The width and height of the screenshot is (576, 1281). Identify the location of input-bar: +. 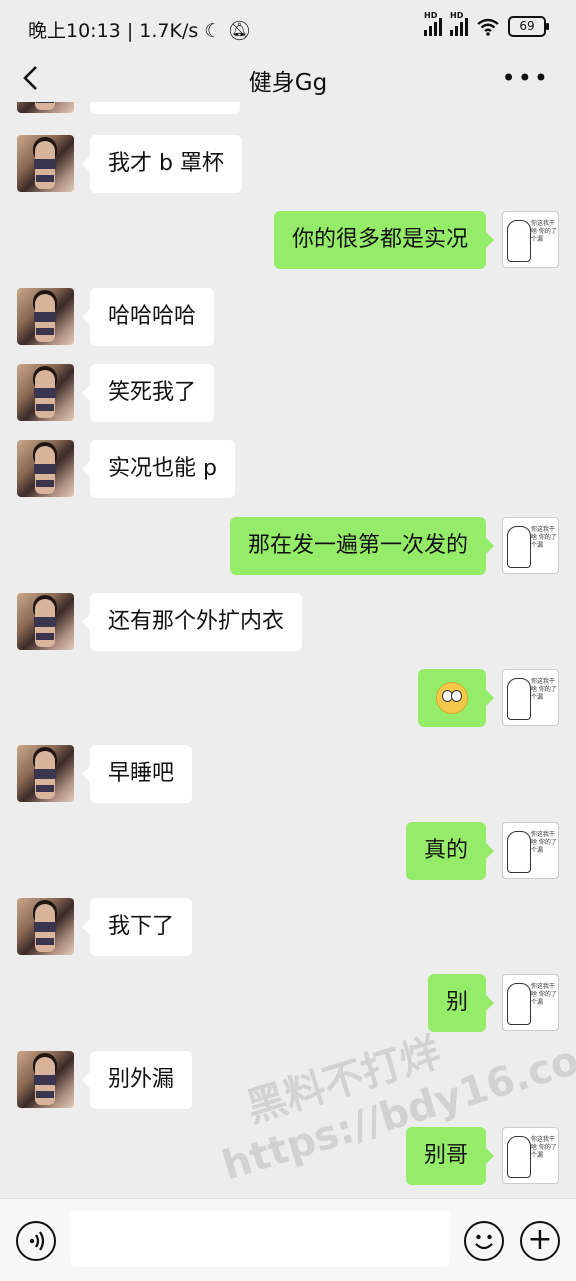
(288, 1239).